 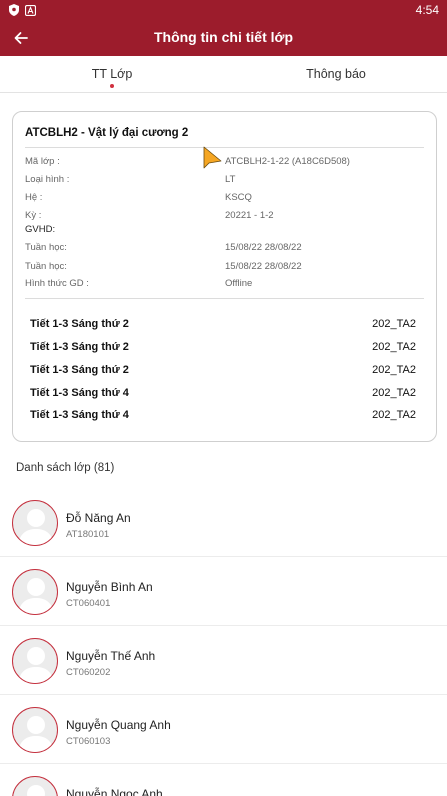 I want to click on list-item: Nguyễn Bình An CT060401, so click(x=223, y=592).